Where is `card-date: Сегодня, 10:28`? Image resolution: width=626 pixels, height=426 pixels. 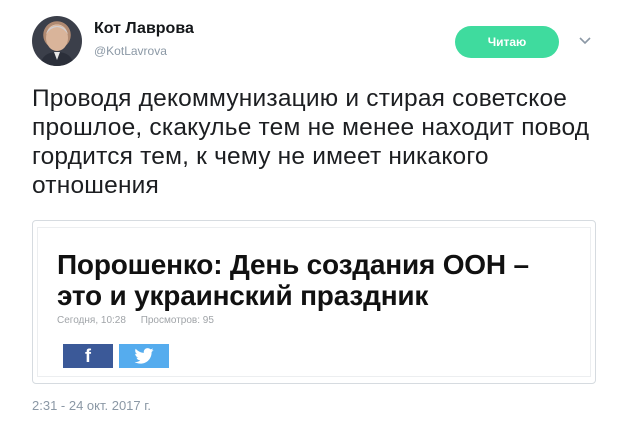
card-date: Сегодня, 10:28 is located at coordinates (91, 320).